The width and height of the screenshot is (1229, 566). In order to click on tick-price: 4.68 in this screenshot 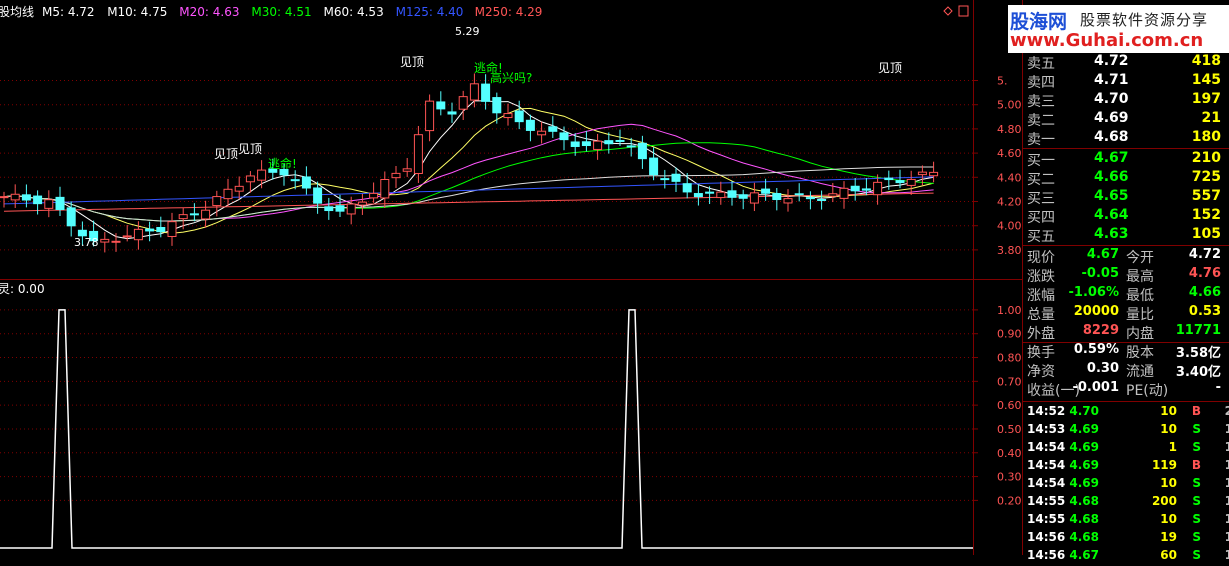, I will do `click(1084, 537)`.